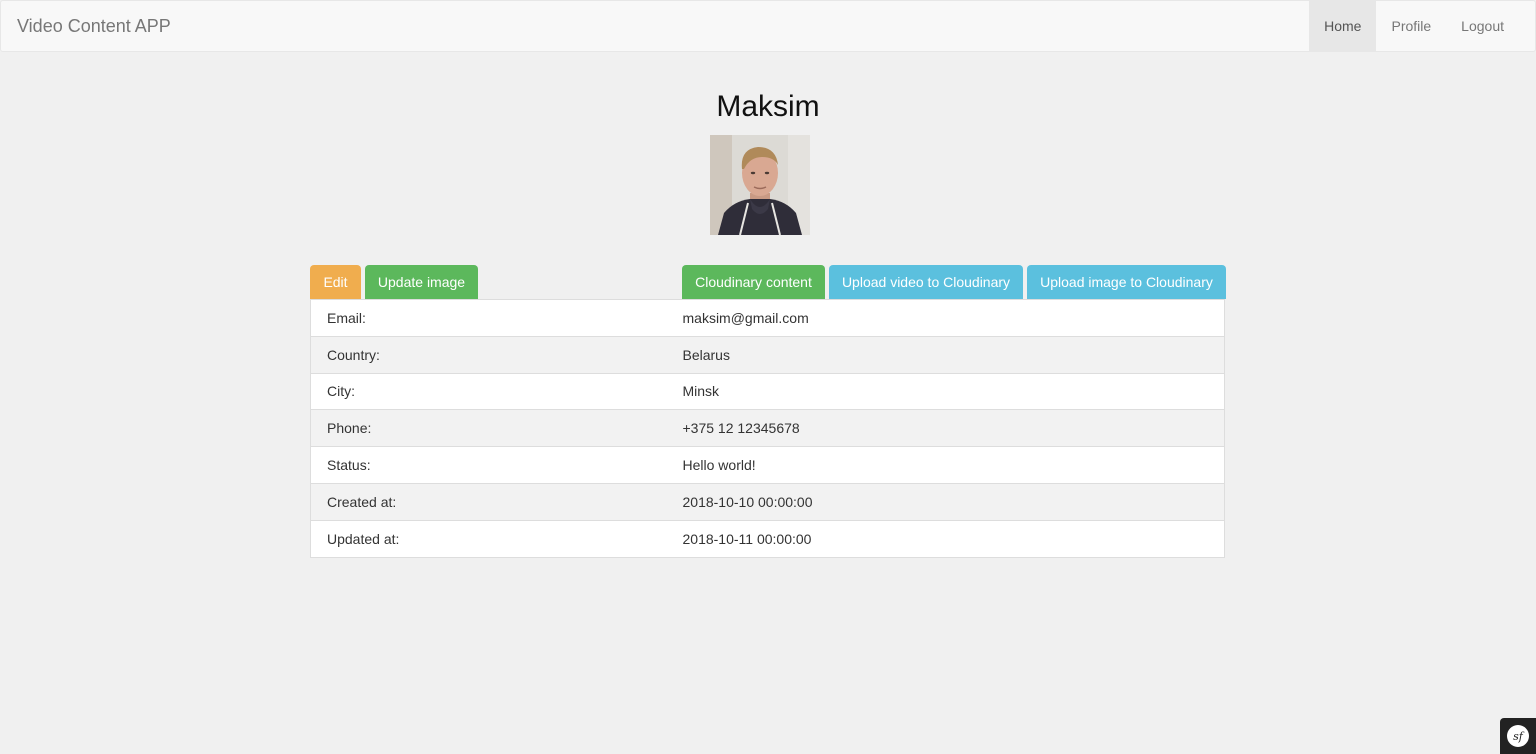  I want to click on symfony-toolbar-toggle: sf, so click(1518, 736).